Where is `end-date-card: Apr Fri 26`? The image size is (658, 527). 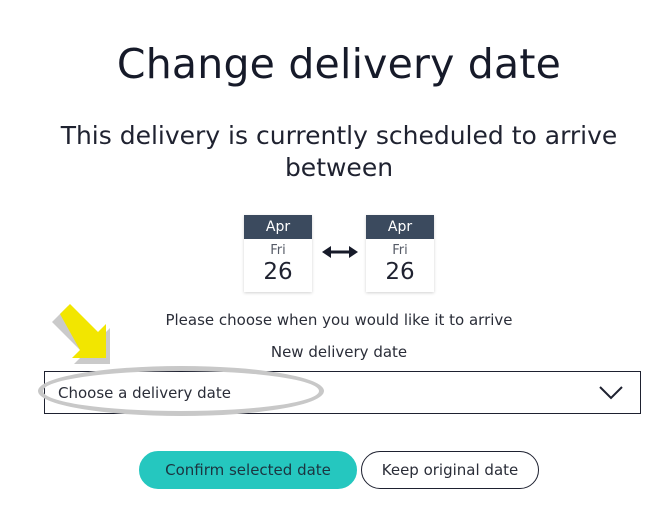 end-date-card: Apr Fri 26 is located at coordinates (400, 253).